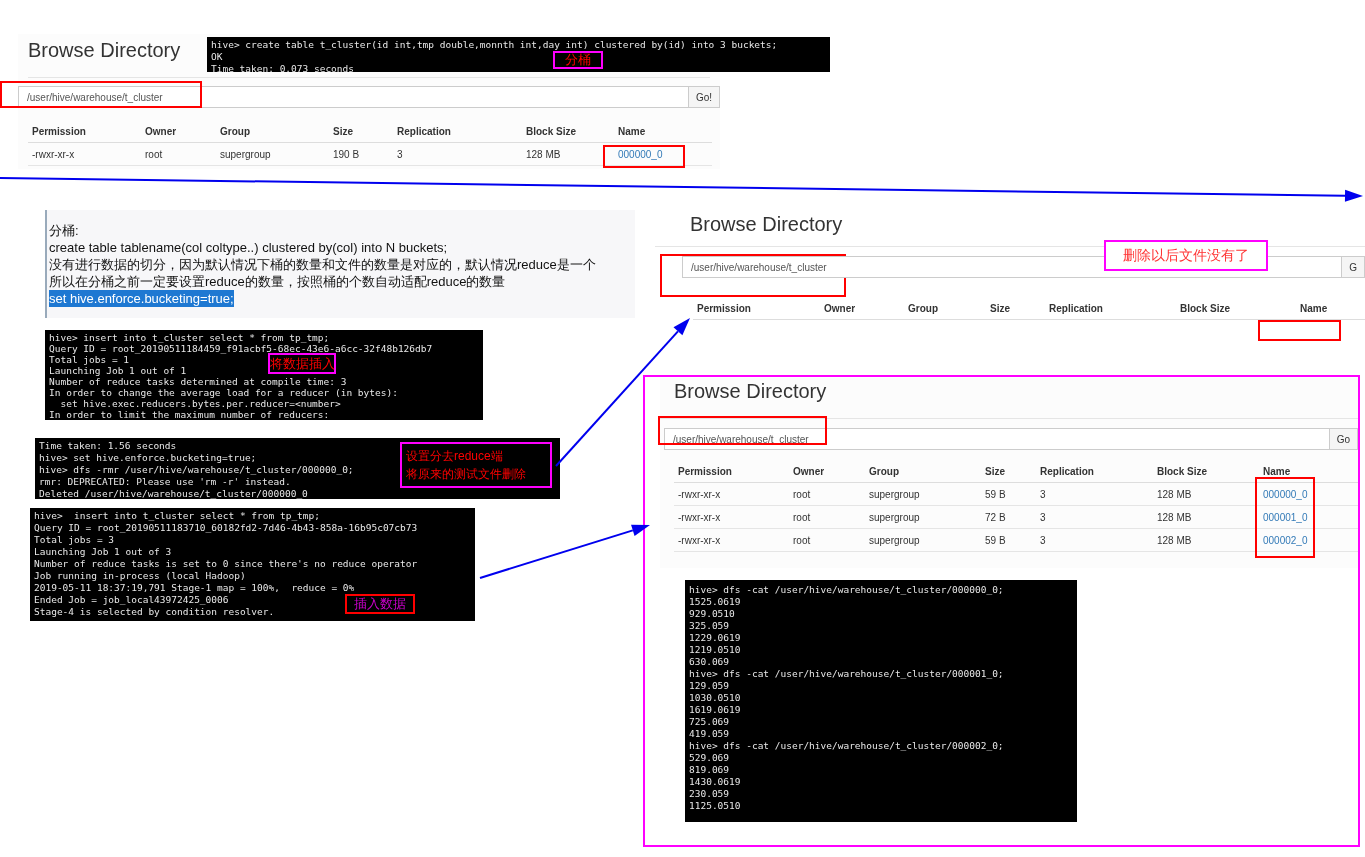 The height and width of the screenshot is (857, 1365). What do you see at coordinates (148, 458) in the screenshot?
I see `terminal-line: hive> set hive.enforce.bucketing=true;` at bounding box center [148, 458].